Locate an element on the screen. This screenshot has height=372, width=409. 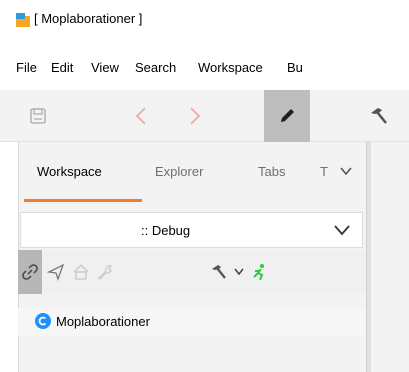
main-toolbar is located at coordinates (204, 116).